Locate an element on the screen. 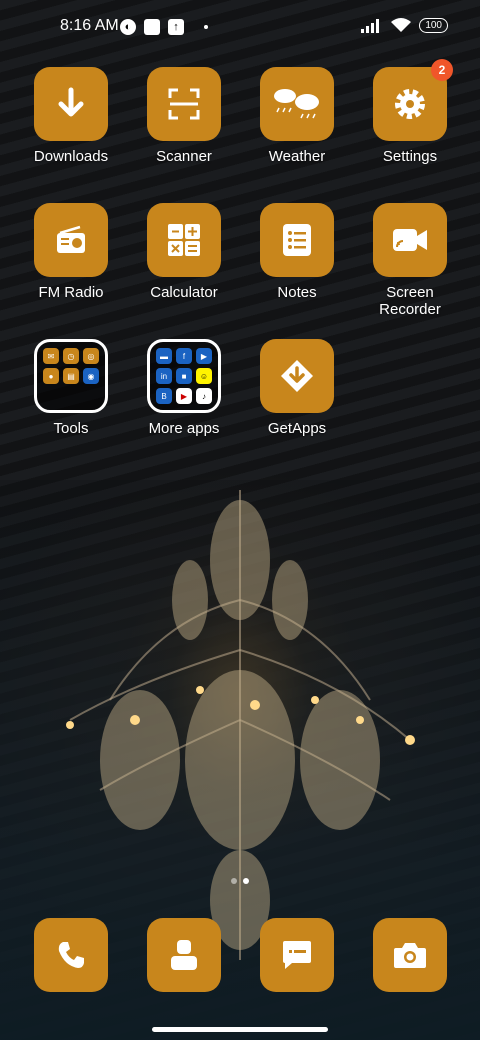 The width and height of the screenshot is (480, 1040). camera-icon is located at coordinates (410, 955).